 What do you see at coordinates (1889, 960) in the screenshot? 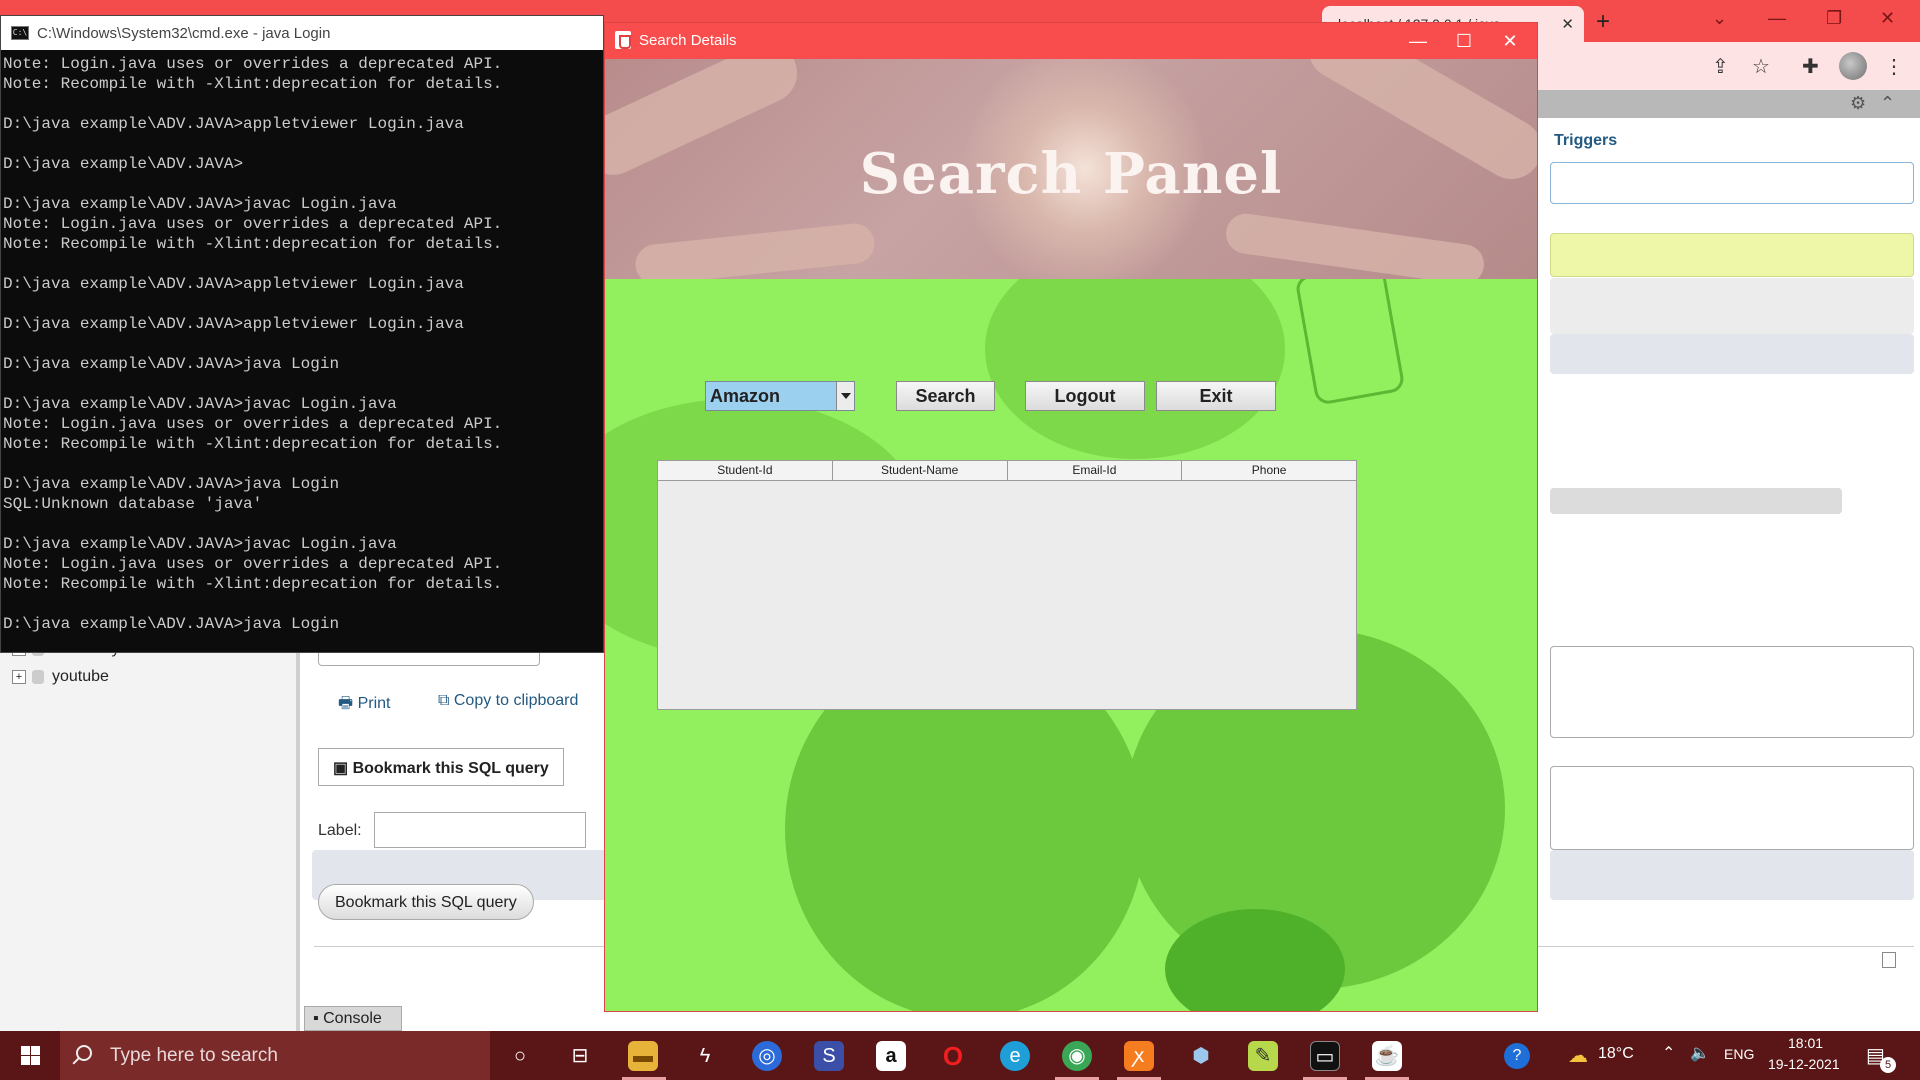
I see `document-icon` at bounding box center [1889, 960].